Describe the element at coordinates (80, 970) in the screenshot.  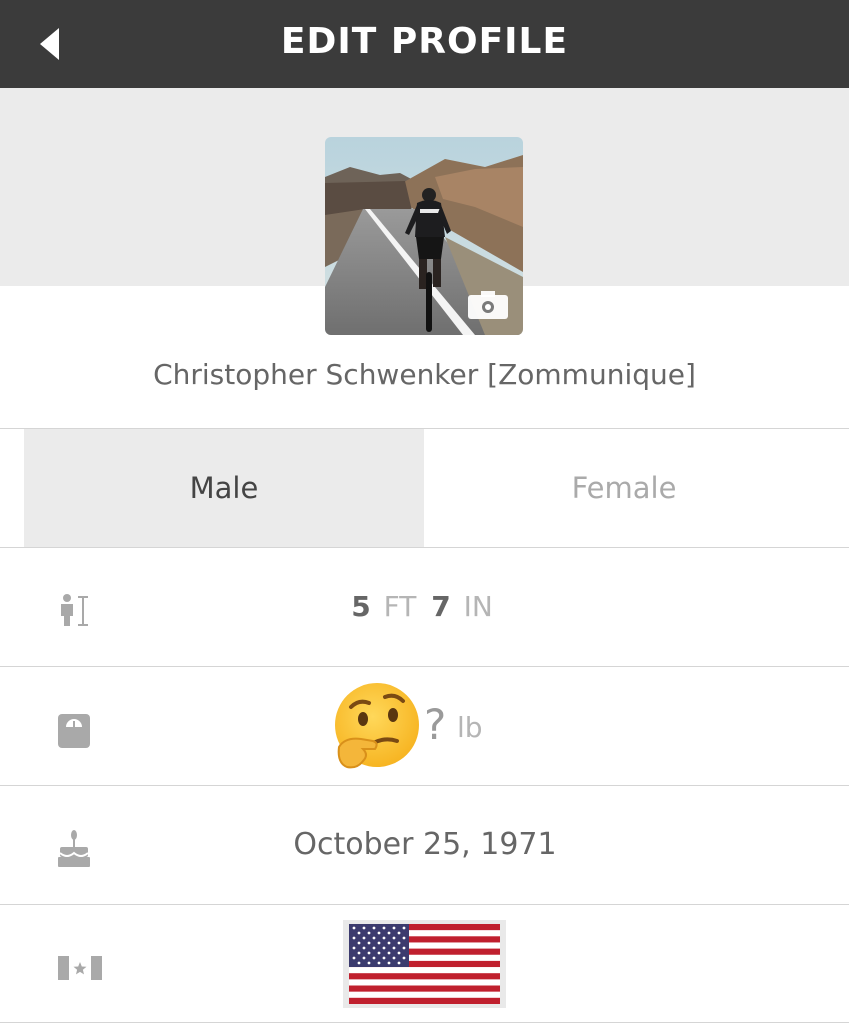
I see `flag-icon` at that location.